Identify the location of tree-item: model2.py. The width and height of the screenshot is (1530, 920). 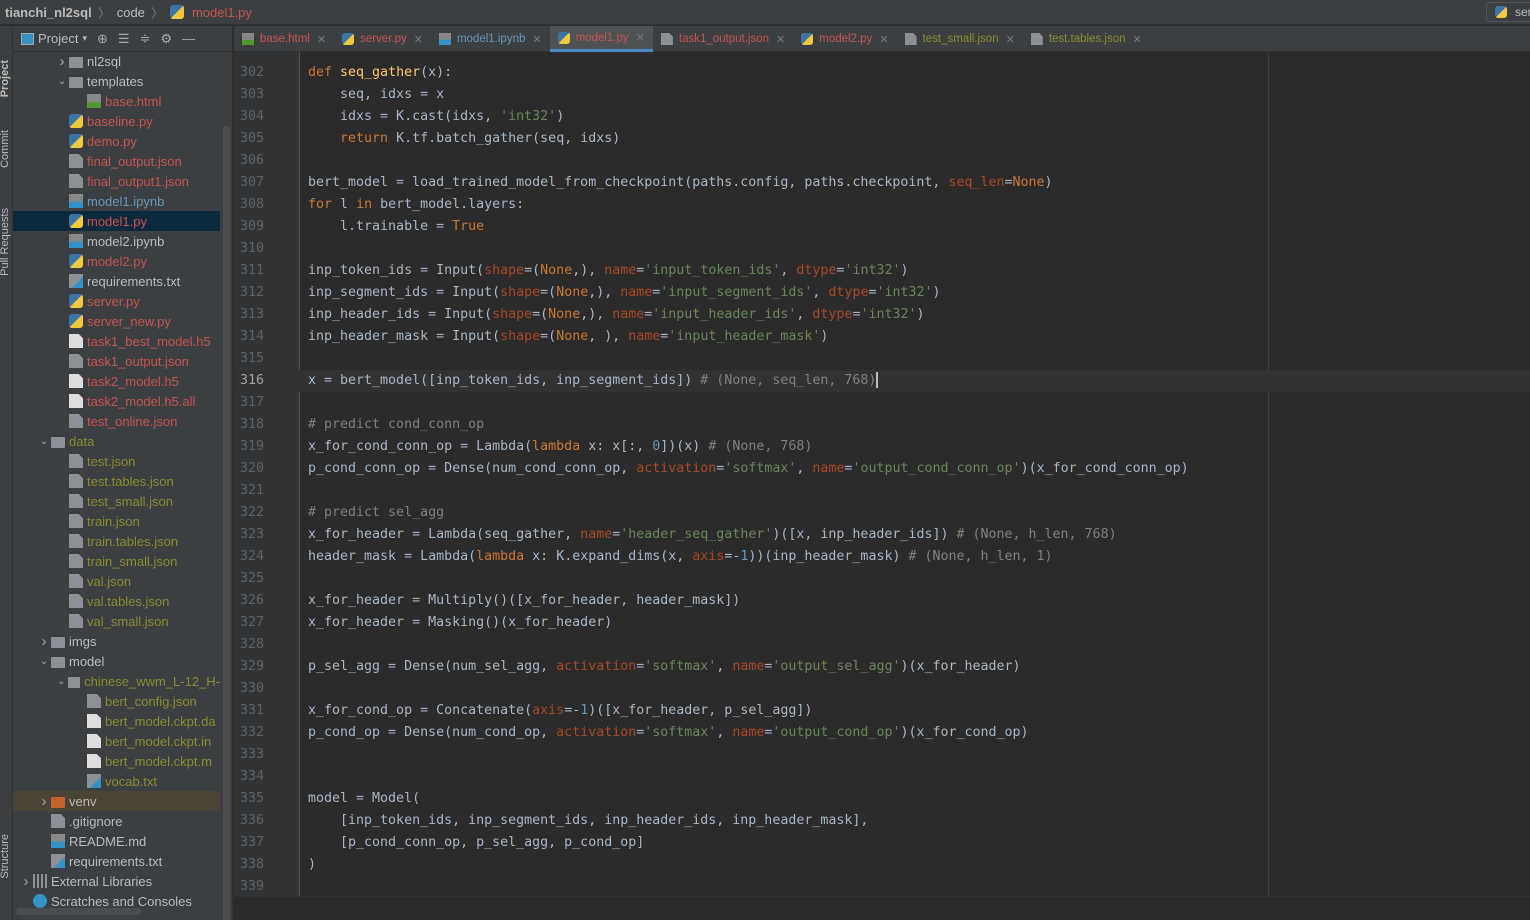
(116, 261).